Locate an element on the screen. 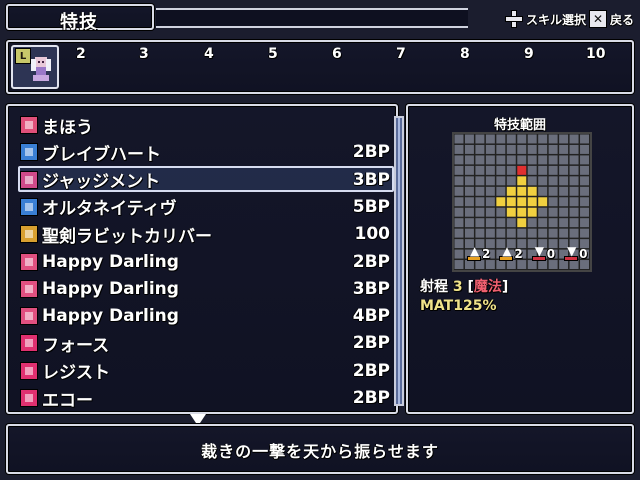 The image size is (640, 480). party-slot-4: 4 is located at coordinates (209, 54).